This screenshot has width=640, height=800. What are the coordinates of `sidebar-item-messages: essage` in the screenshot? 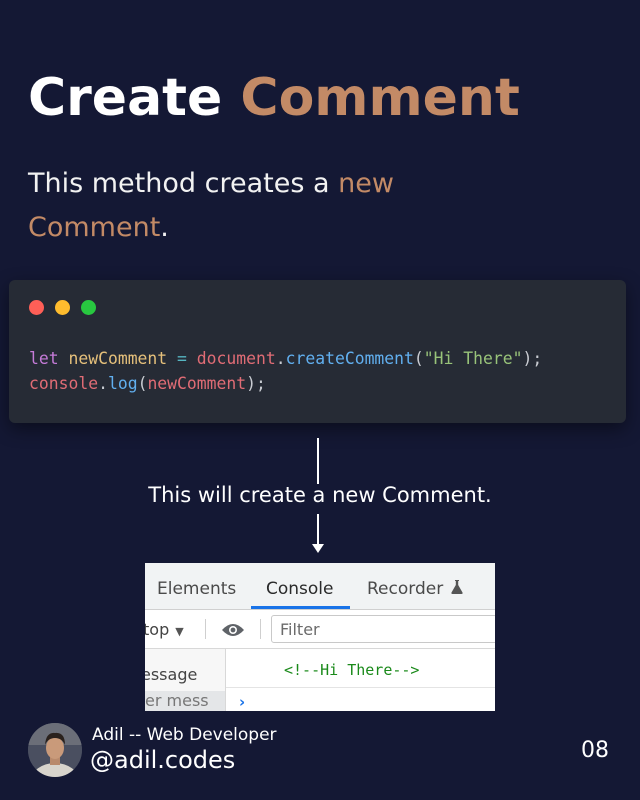 It's located at (171, 674).